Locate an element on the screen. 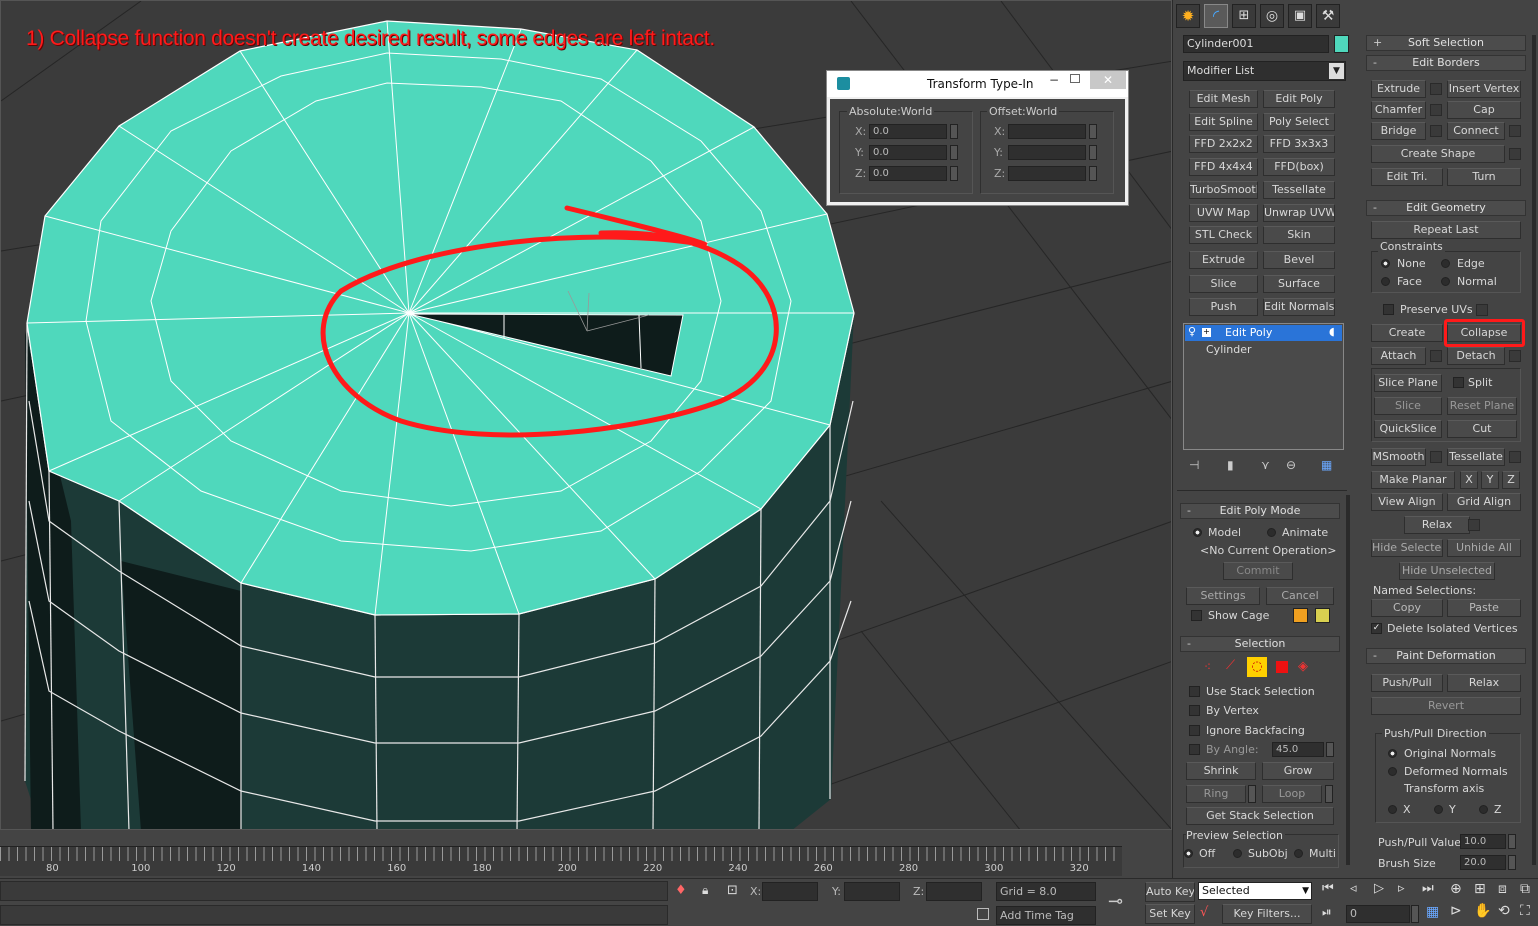 Image resolution: width=1538 pixels, height=926 pixels. modifier-button: Edit Spline is located at coordinates (1223, 122).